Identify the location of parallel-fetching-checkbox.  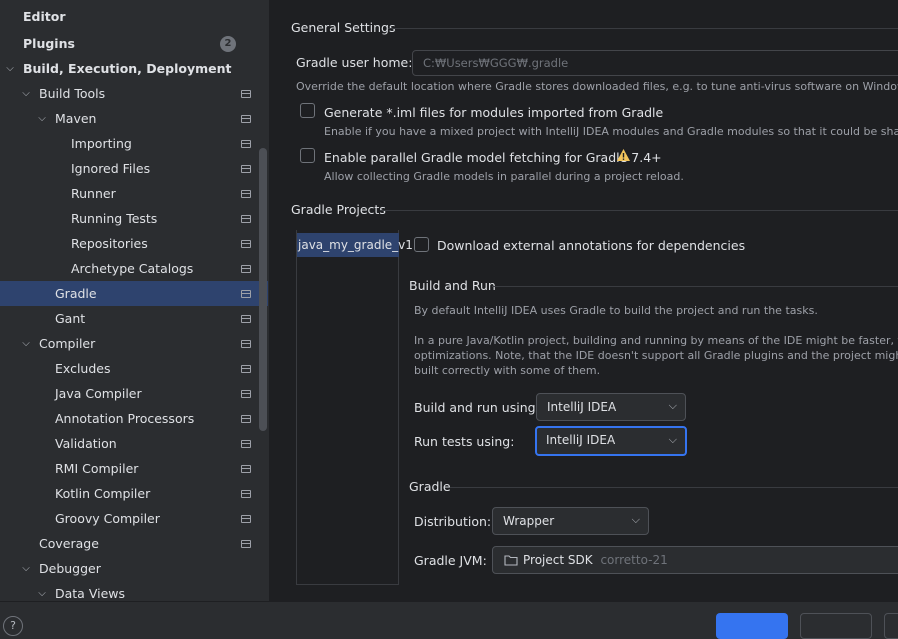
(307, 155).